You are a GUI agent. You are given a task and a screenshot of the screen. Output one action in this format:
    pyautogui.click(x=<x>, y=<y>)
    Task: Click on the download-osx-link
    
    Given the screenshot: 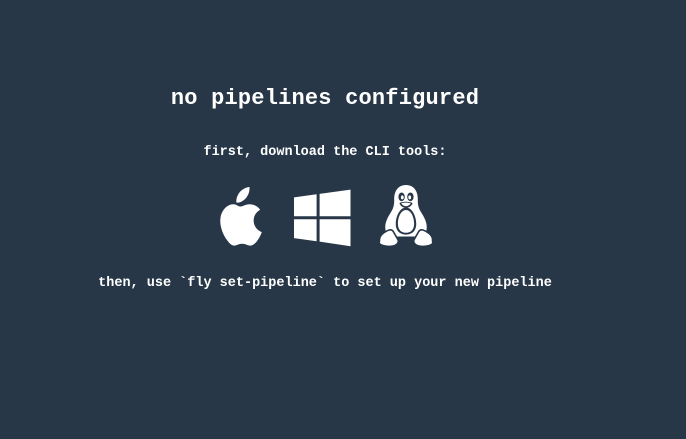 What is the action you would take?
    pyautogui.click(x=240, y=216)
    